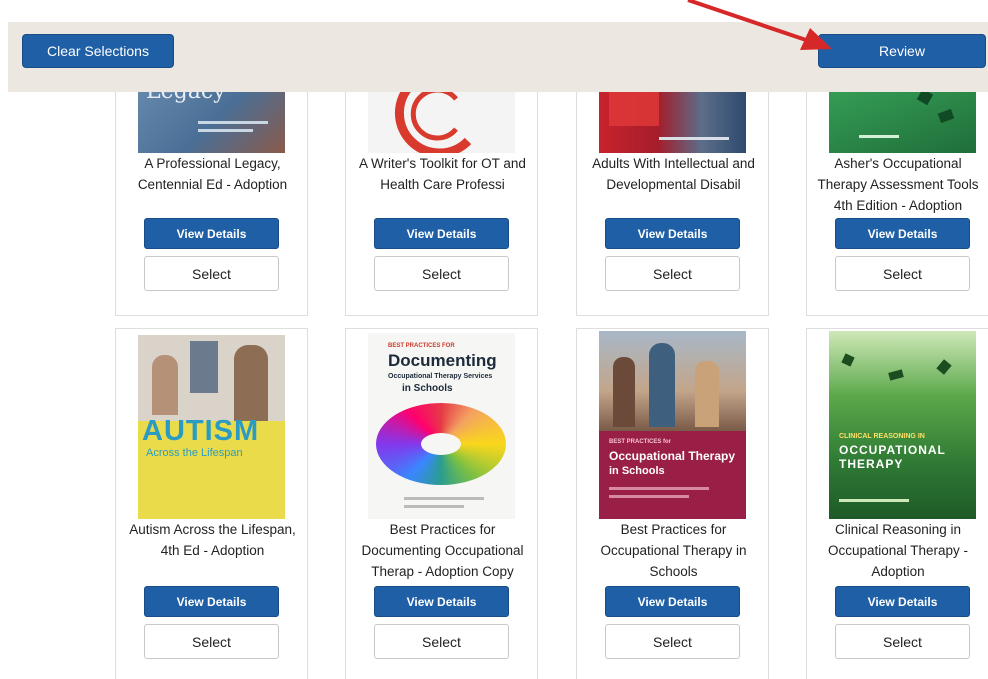  Describe the element at coordinates (898, 163) in the screenshot. I see `book-title-line: Asher's Occupational` at that location.